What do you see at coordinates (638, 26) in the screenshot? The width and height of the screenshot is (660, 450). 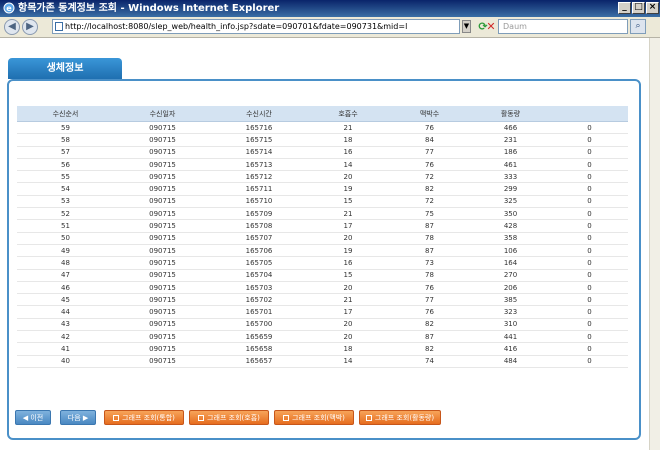 I see `search-button: ⌕` at bounding box center [638, 26].